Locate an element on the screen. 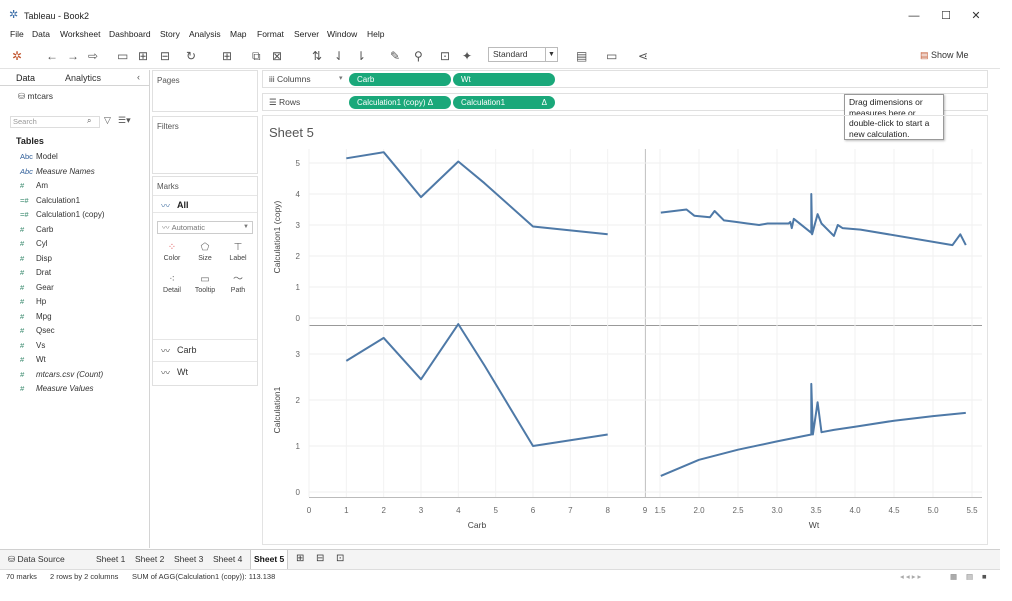 The height and width of the screenshot is (601, 1012). detail-button: ⁖ Detail is located at coordinates (172, 287).